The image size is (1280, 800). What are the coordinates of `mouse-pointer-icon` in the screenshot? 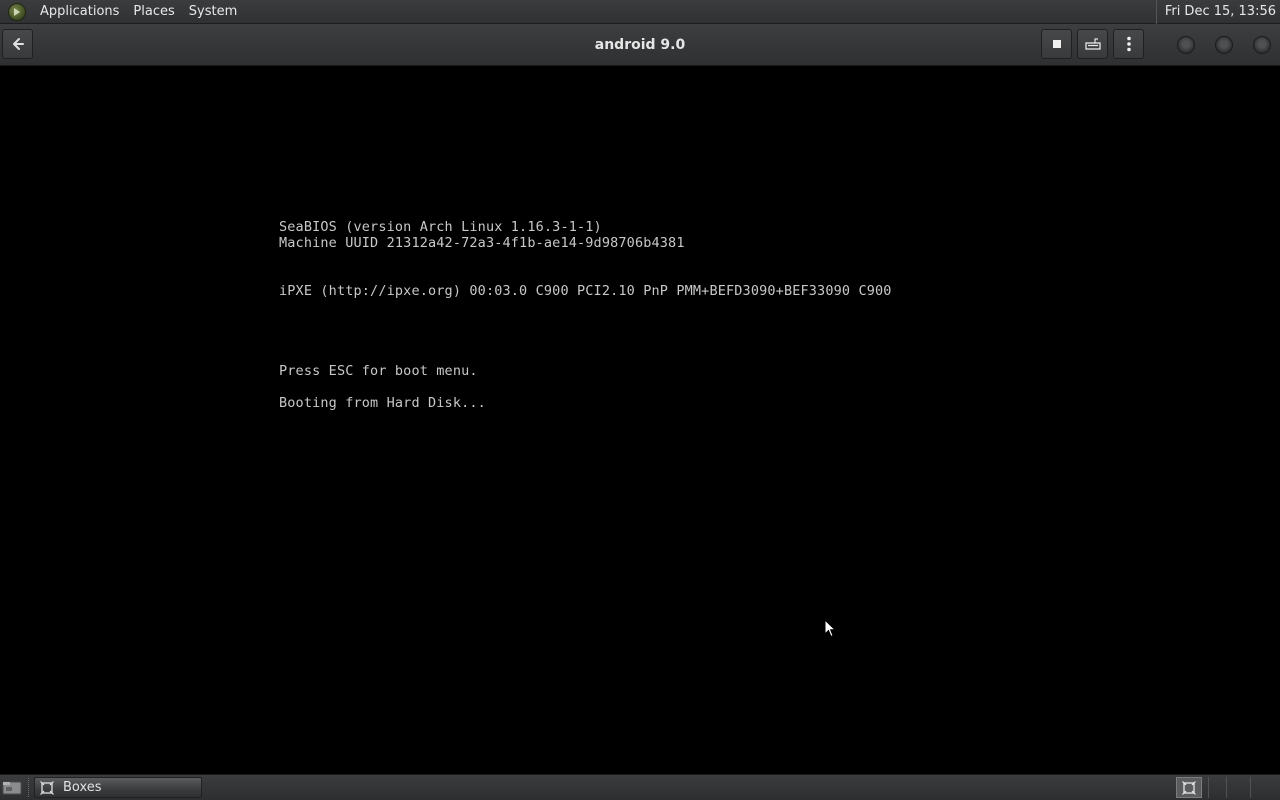 It's located at (830, 628).